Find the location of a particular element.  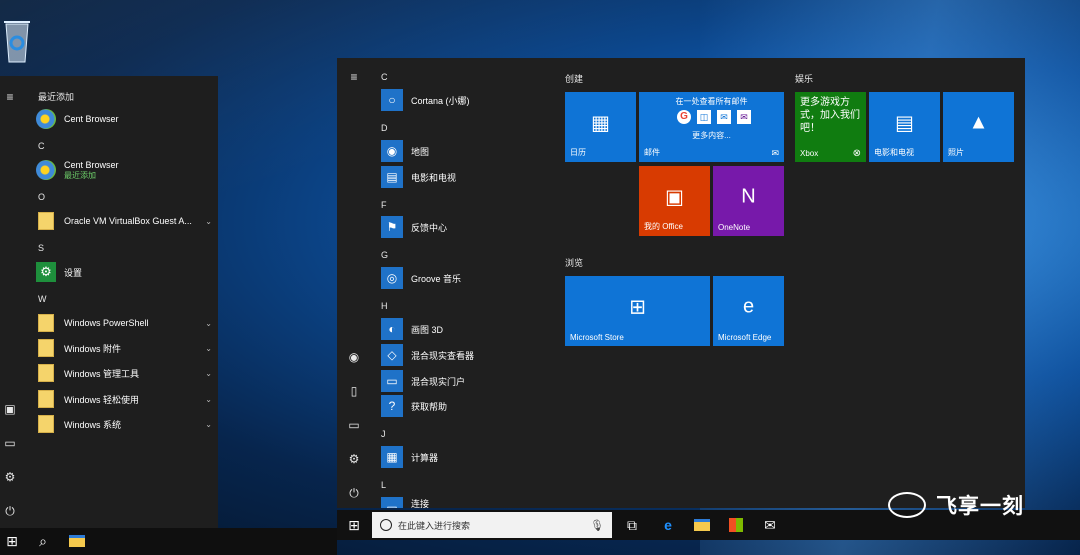

app-mixed-reality-viewer: ◇ 混合现实查看器 is located at coordinates (456, 355).